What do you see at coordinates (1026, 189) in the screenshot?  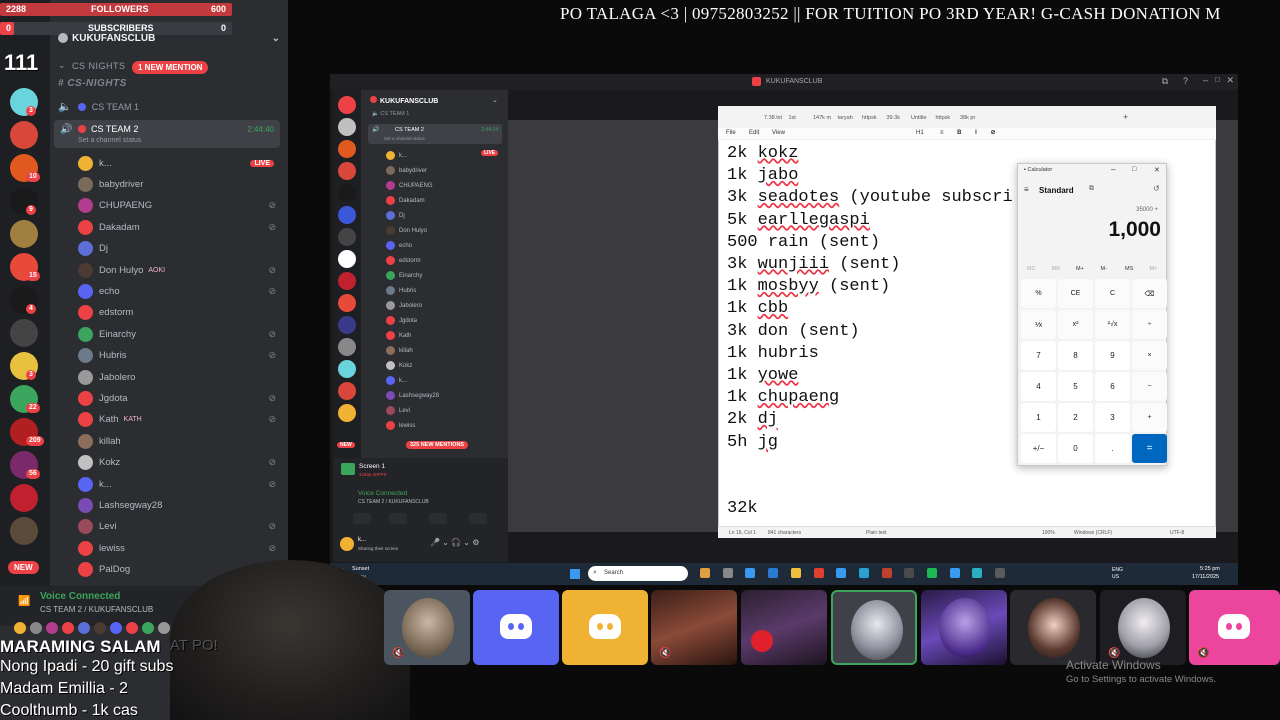 I see `hamburger-icon: ≡` at bounding box center [1026, 189].